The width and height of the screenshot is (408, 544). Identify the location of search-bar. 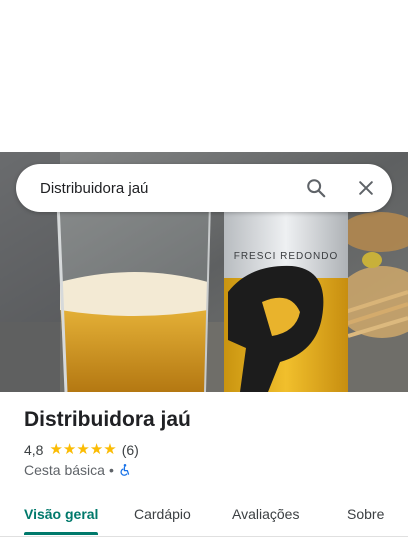
(204, 188).